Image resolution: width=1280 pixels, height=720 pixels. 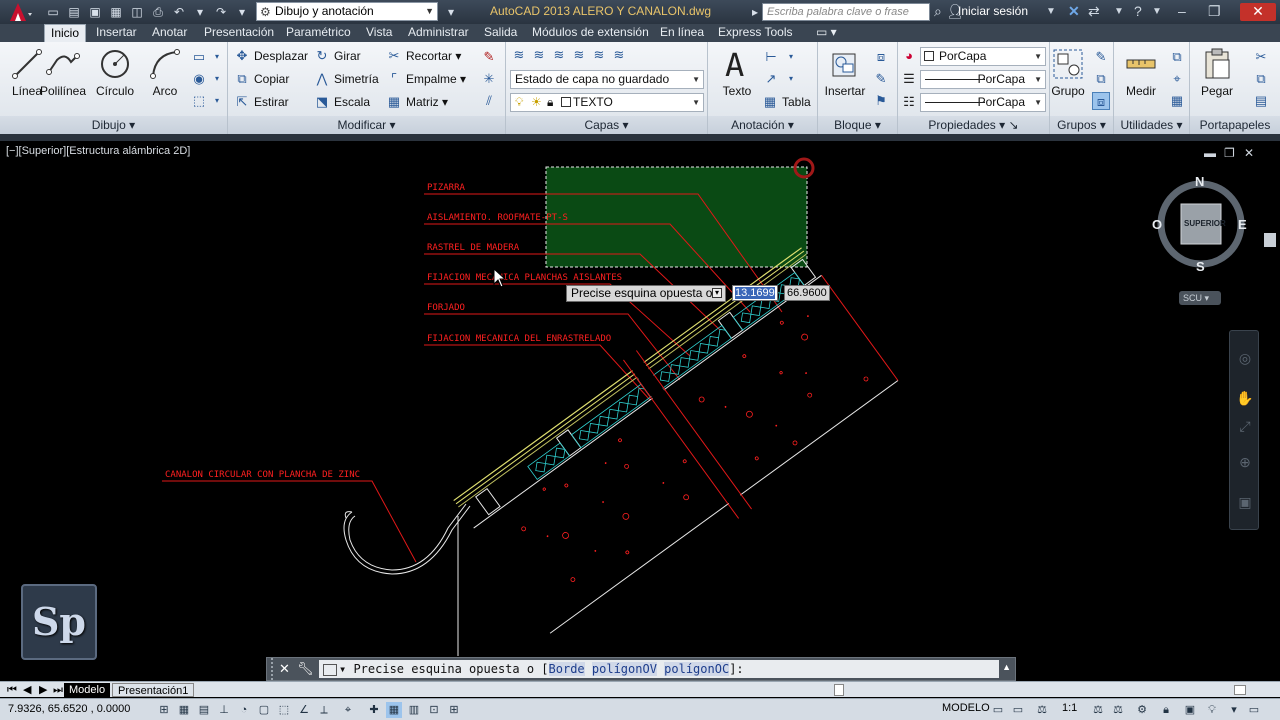 I want to click on horizontal-scroll-right, so click(x=1240, y=690).